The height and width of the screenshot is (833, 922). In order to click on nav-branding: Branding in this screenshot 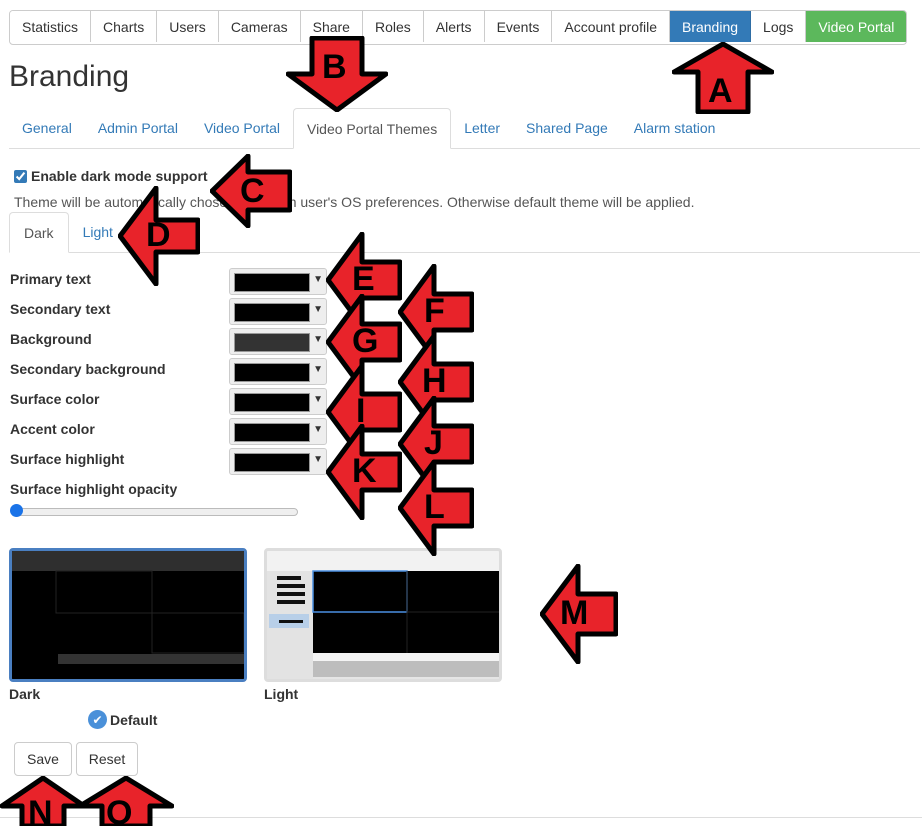, I will do `click(710, 26)`.